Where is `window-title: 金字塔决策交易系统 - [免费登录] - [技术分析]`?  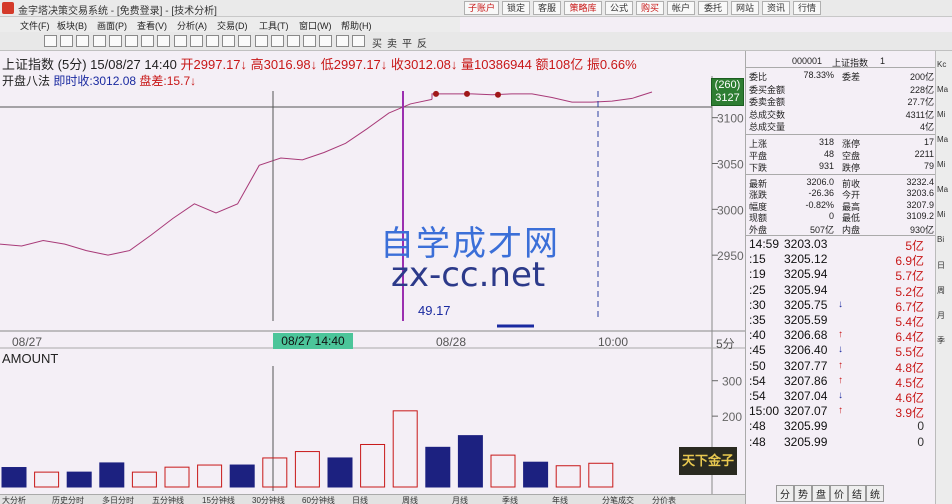
window-title: 金字塔决策交易系统 - [免费登录] - [技术分析] is located at coordinates (117, 11).